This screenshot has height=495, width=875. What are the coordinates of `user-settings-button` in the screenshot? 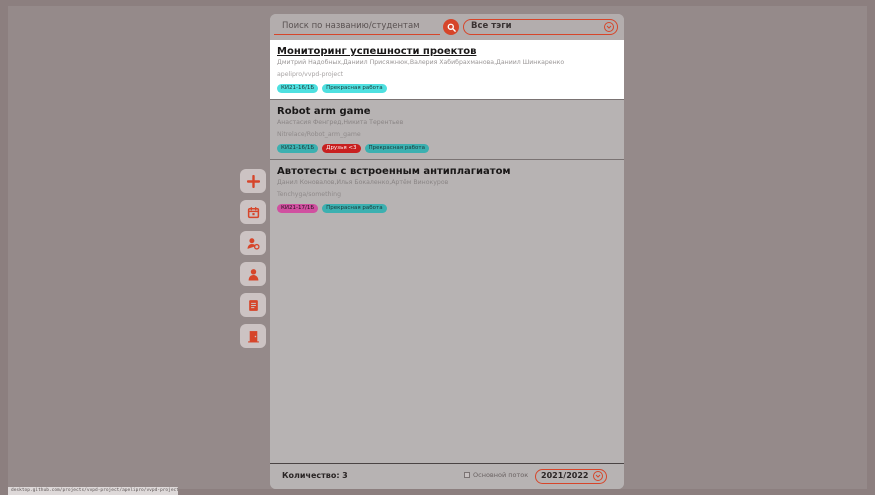 It's located at (253, 243).